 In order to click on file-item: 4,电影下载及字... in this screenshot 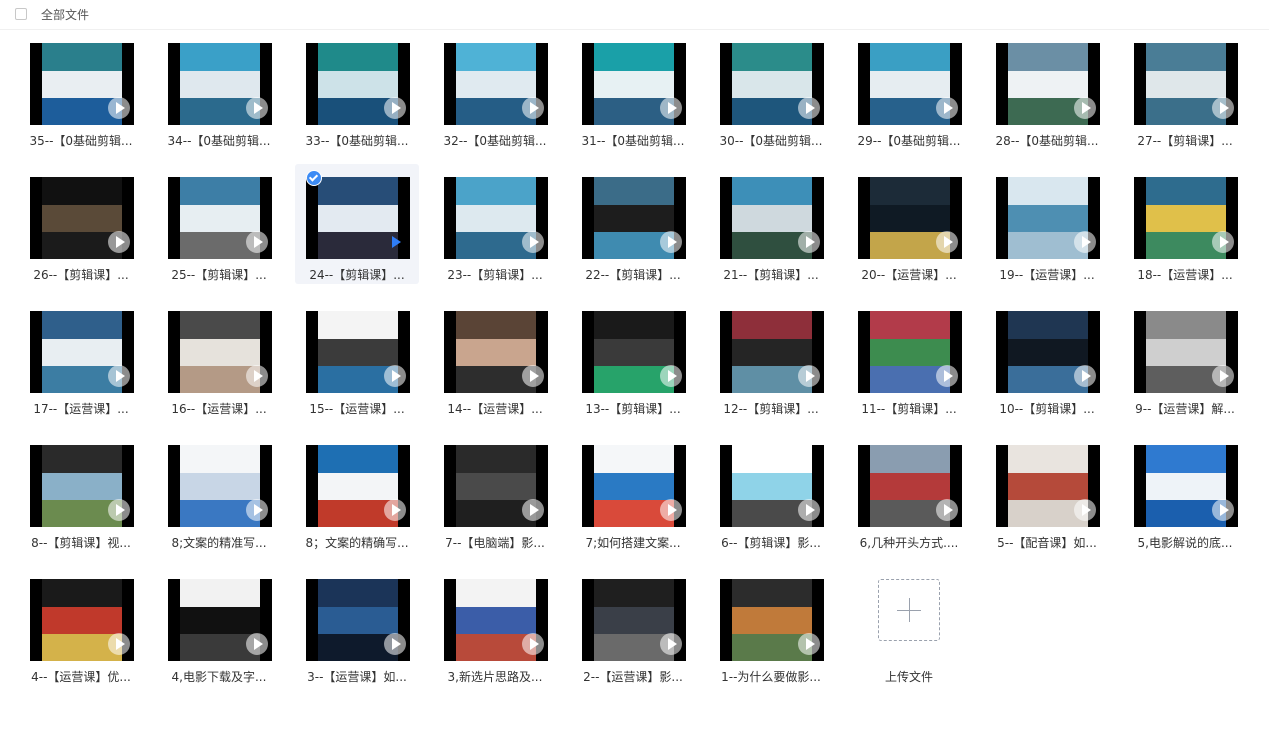, I will do `click(219, 626)`.